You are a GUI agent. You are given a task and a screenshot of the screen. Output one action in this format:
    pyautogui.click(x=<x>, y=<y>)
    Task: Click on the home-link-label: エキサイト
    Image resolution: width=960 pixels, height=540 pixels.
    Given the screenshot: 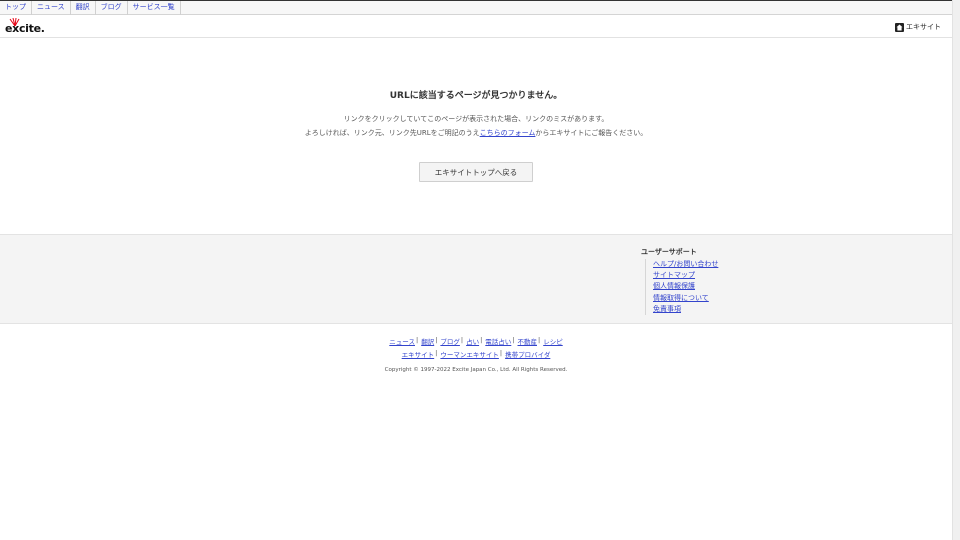 What is the action you would take?
    pyautogui.click(x=923, y=27)
    